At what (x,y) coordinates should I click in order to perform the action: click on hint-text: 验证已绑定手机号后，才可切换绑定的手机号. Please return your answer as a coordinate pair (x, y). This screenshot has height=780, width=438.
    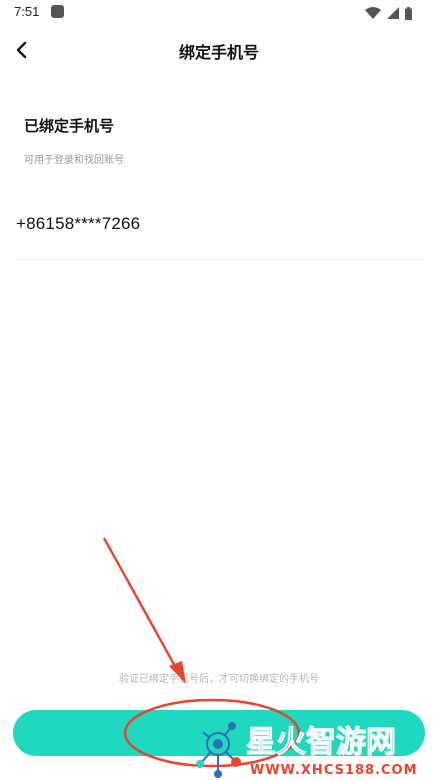
    Looking at the image, I should click on (219, 679).